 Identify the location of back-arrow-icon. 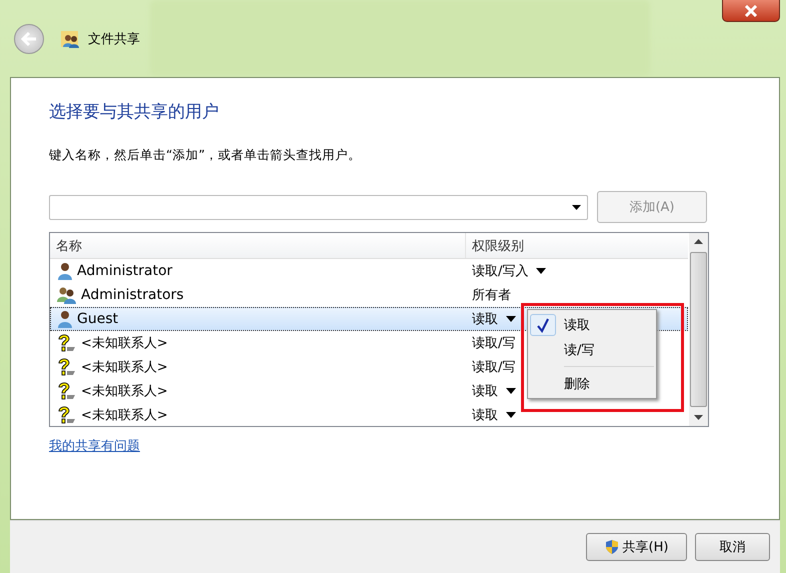
(29, 38).